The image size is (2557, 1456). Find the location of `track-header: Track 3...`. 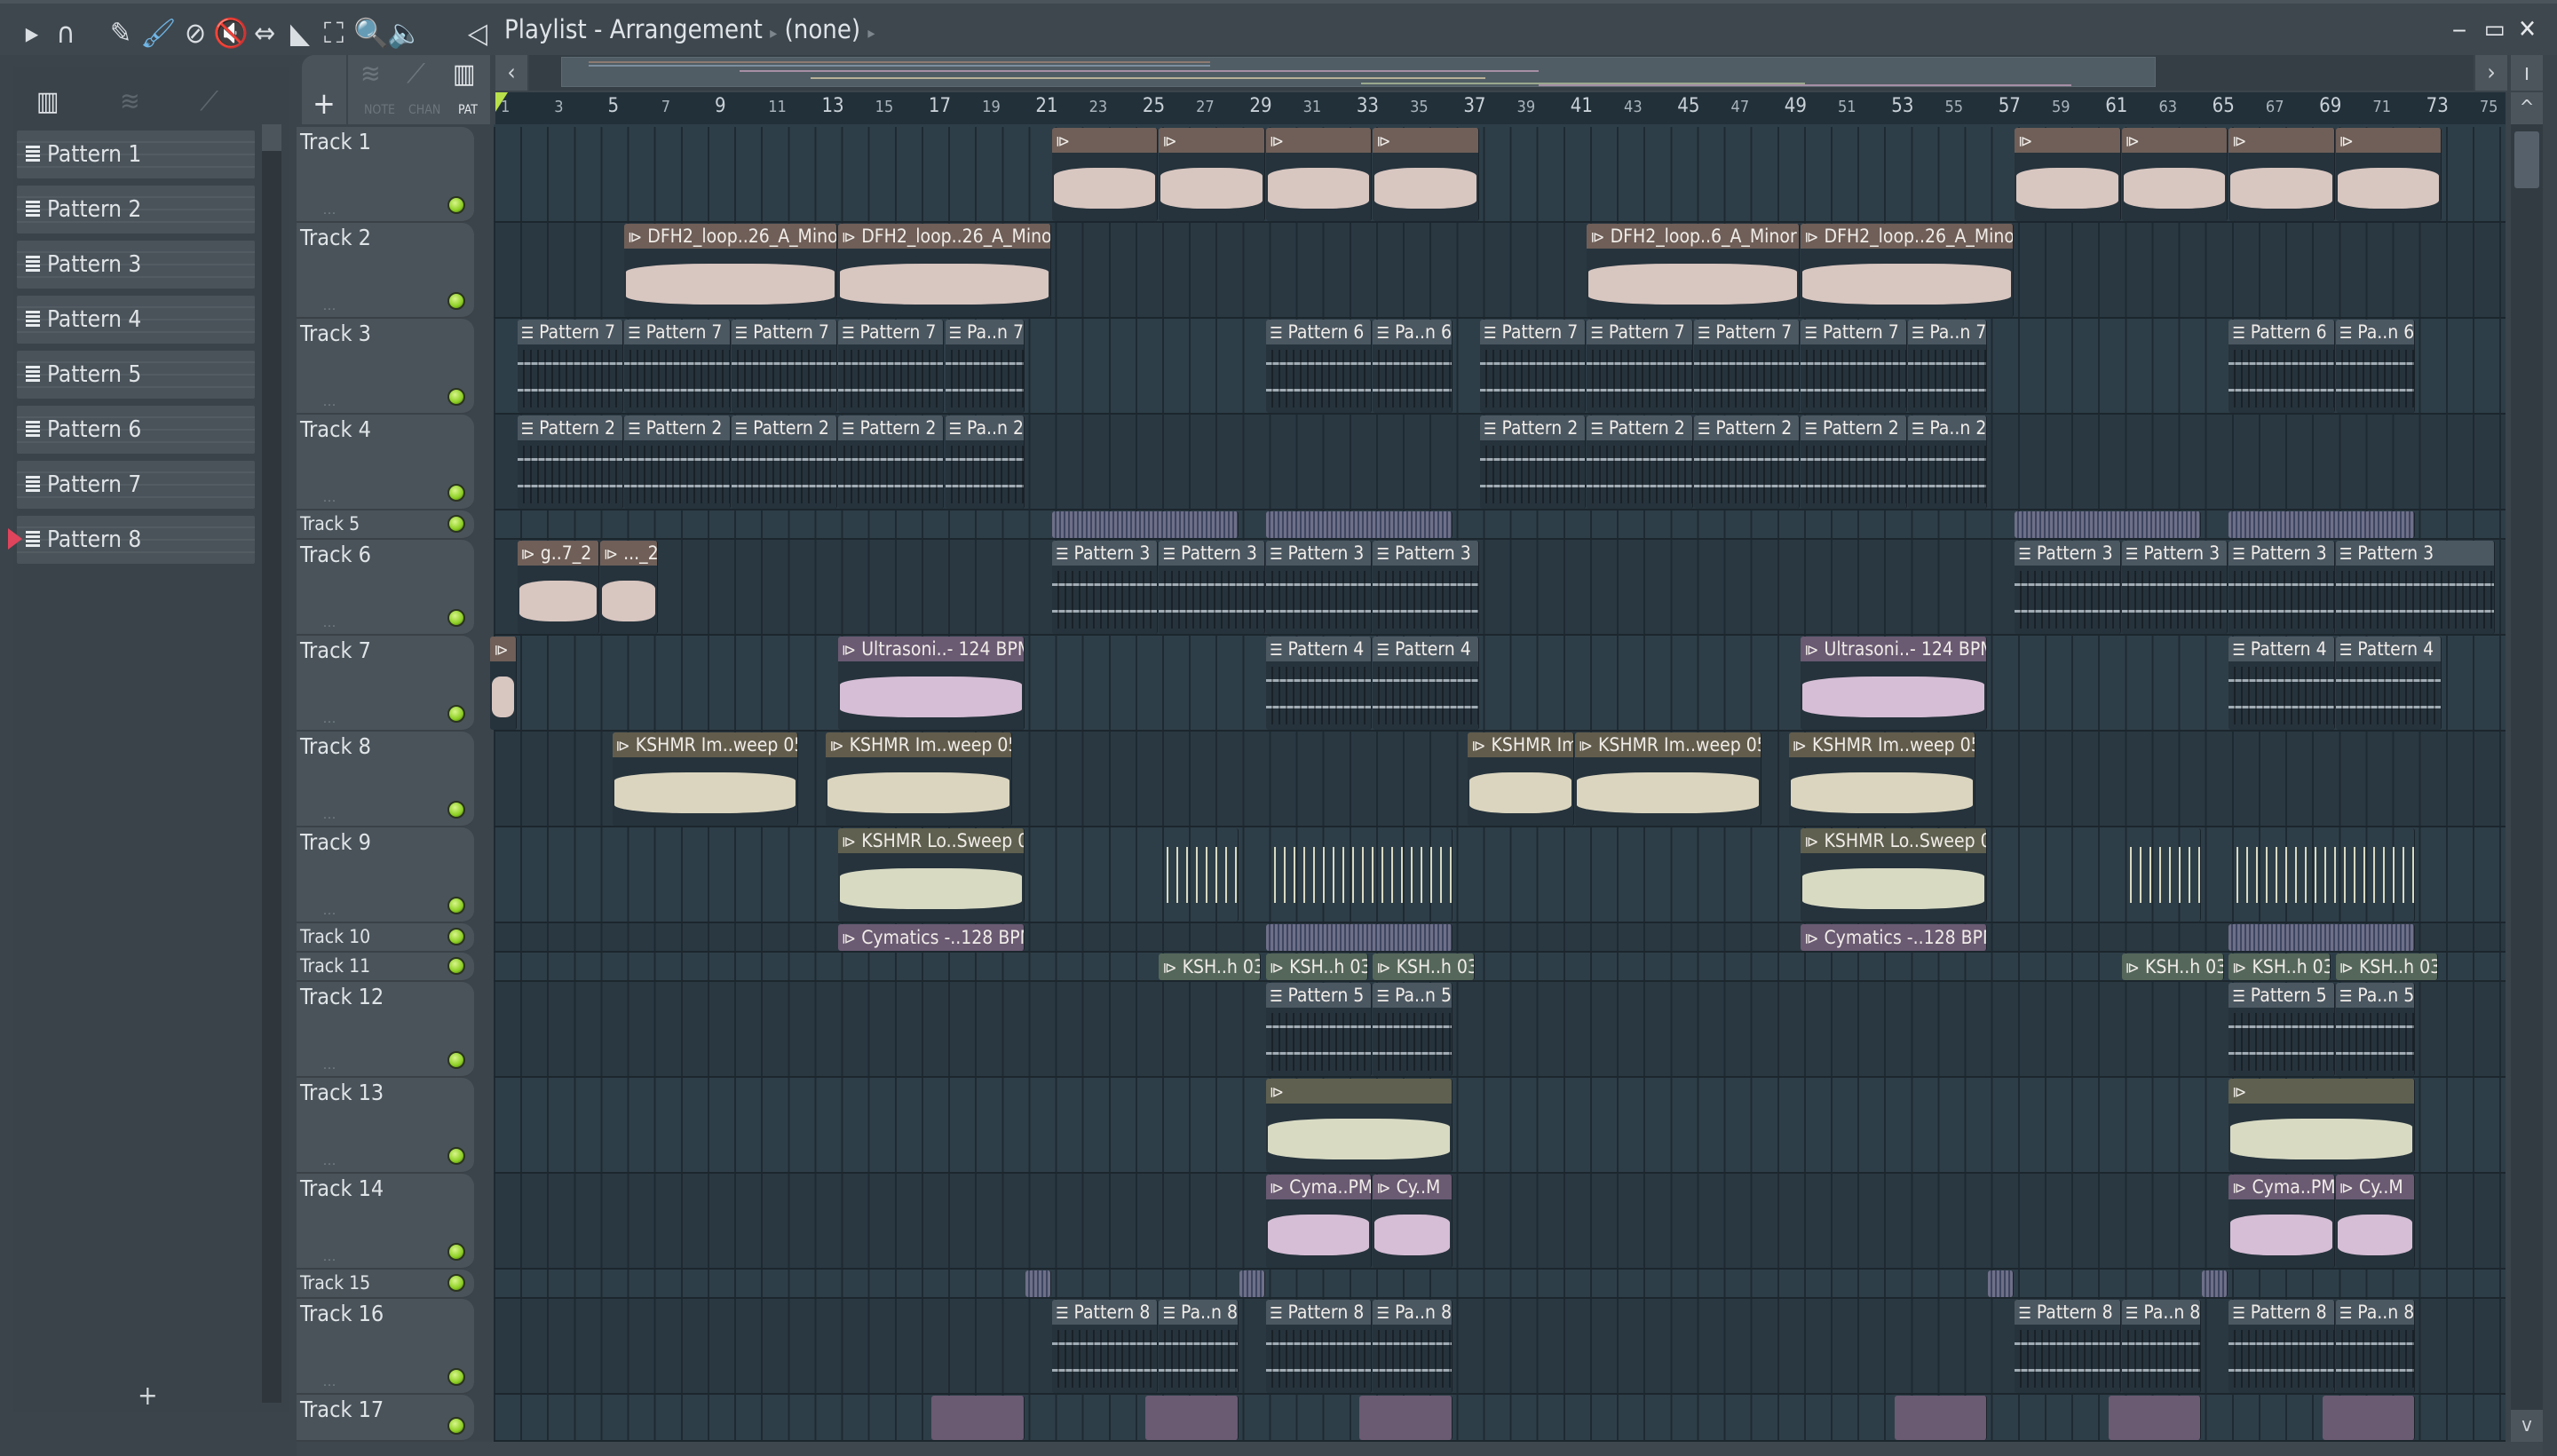

track-header: Track 3... is located at coordinates (385, 367).